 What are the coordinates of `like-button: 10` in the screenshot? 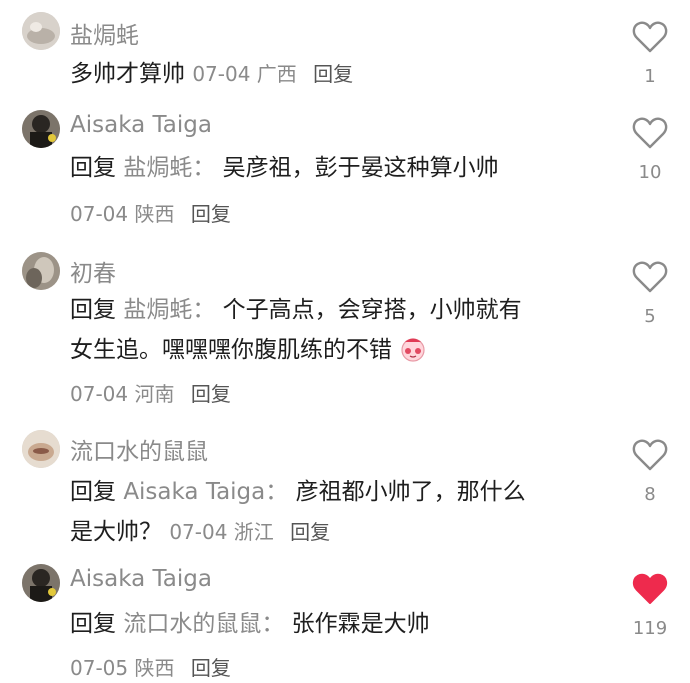 It's located at (650, 149).